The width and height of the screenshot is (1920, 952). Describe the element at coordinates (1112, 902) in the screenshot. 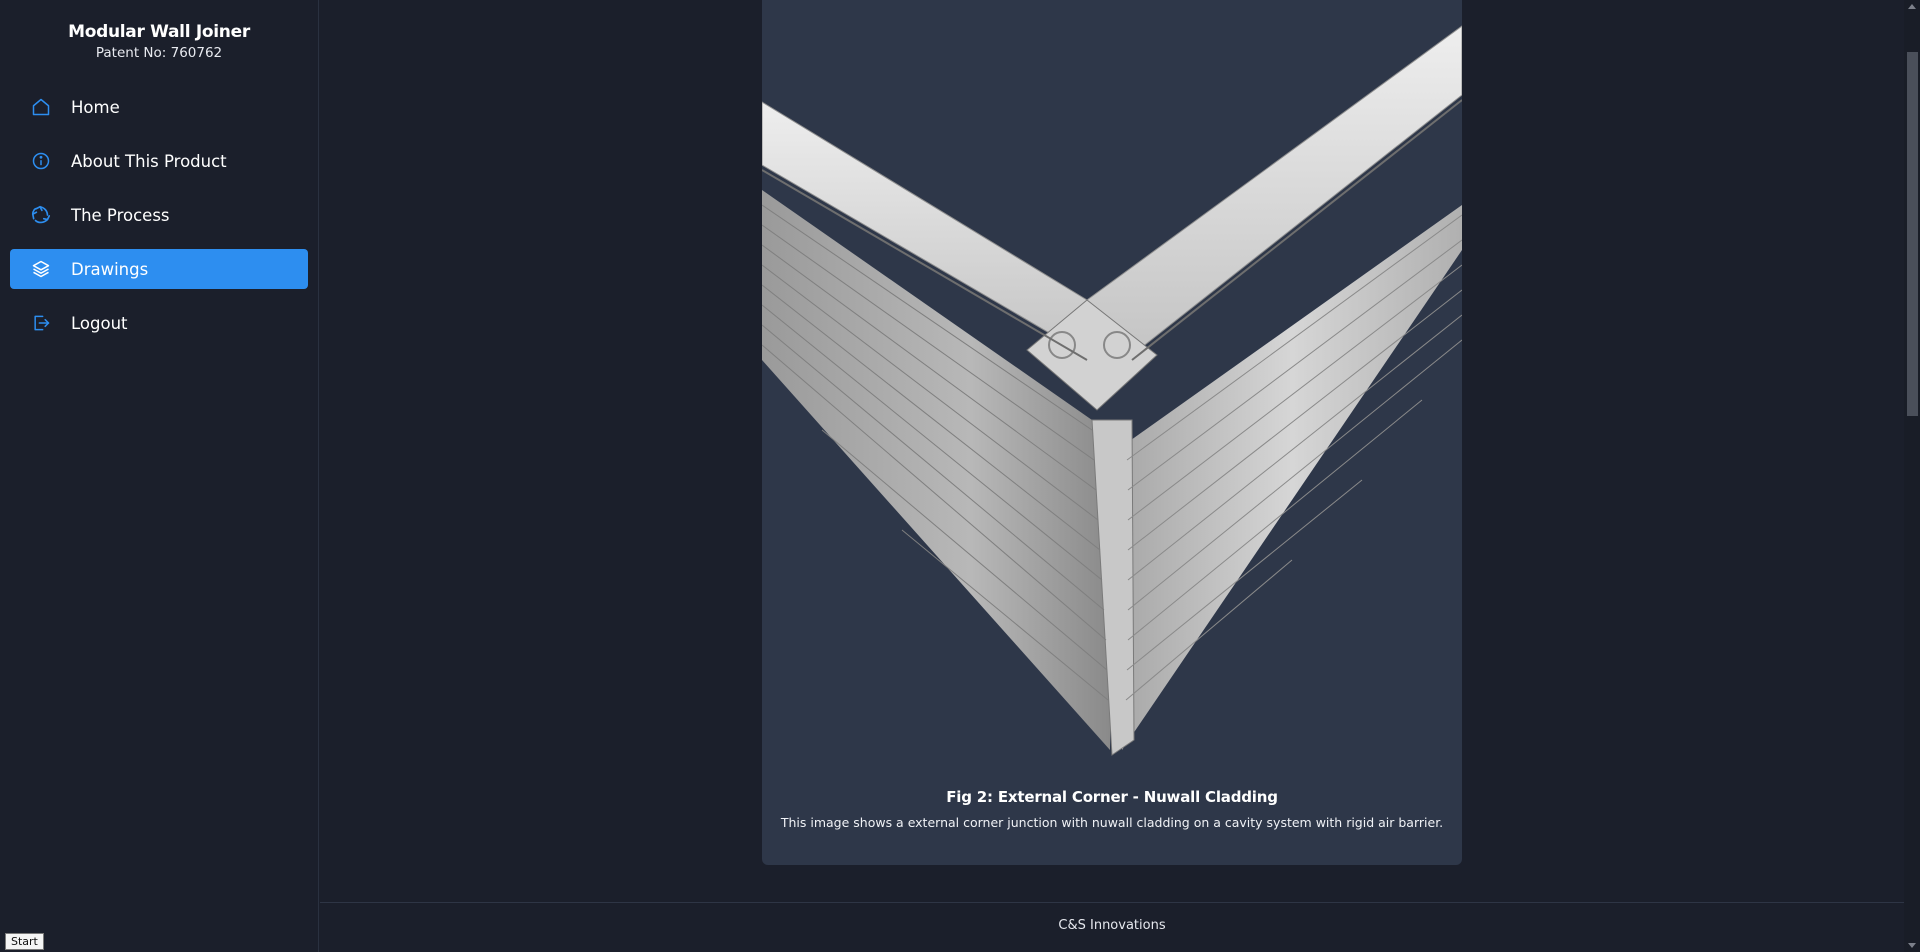

I see `footer-divider` at that location.